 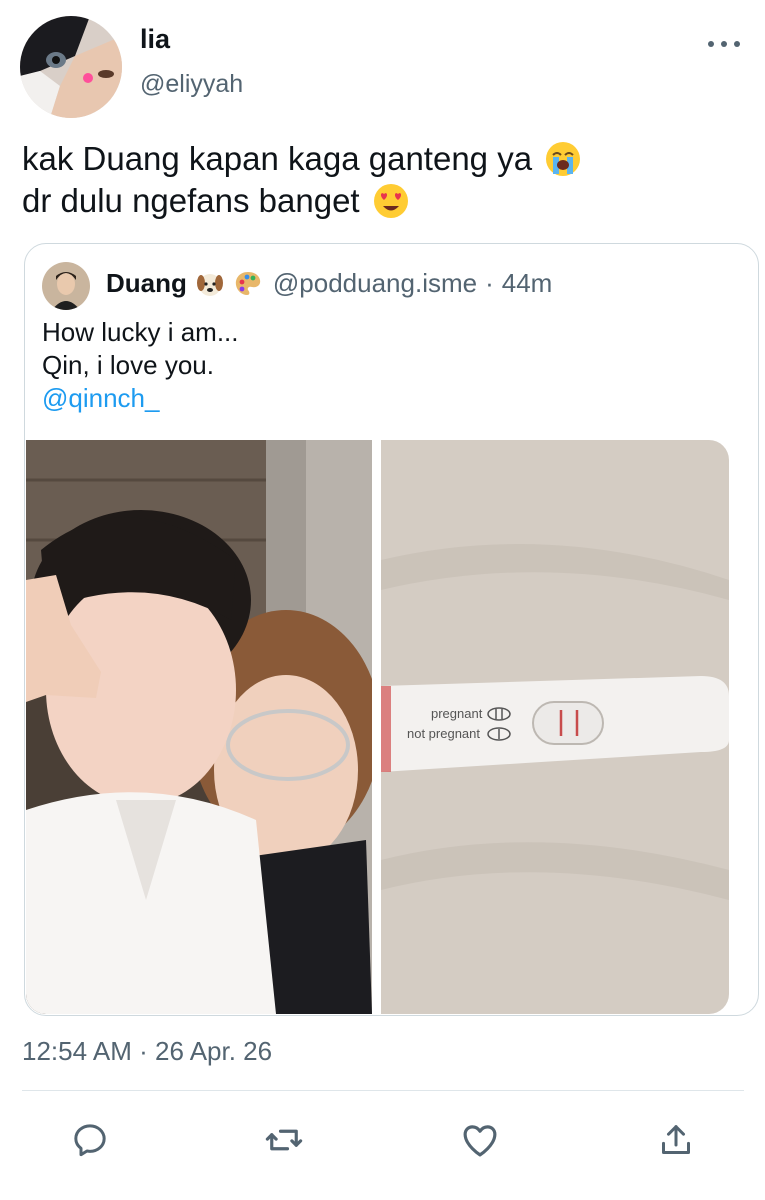 I want to click on share-button, so click(x=676, y=1140).